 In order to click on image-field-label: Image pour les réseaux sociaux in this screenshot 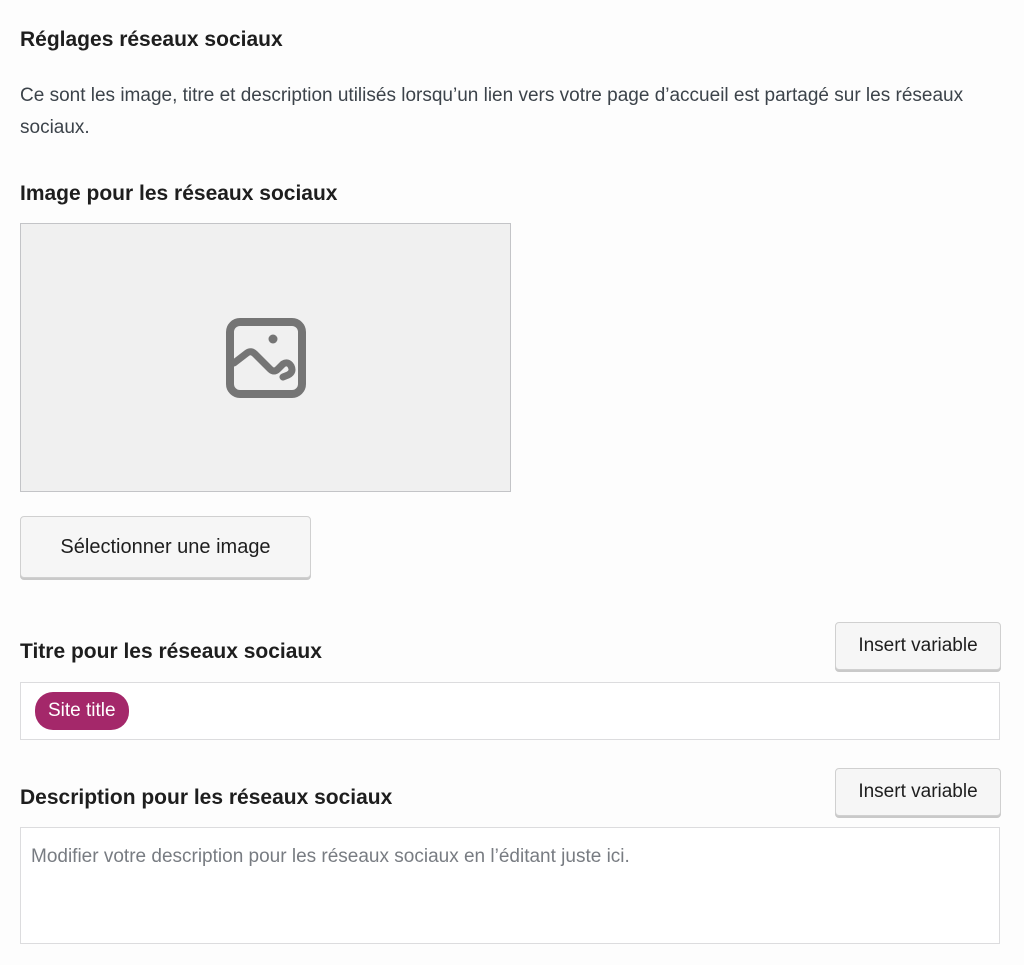, I will do `click(179, 193)`.